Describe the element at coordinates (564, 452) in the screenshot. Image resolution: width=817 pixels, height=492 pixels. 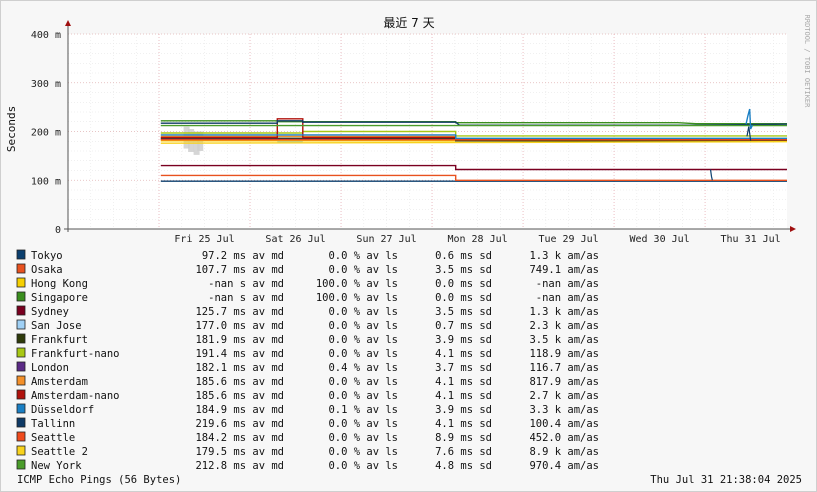
I see `legend-am-as: 8.9 k am/as` at that location.